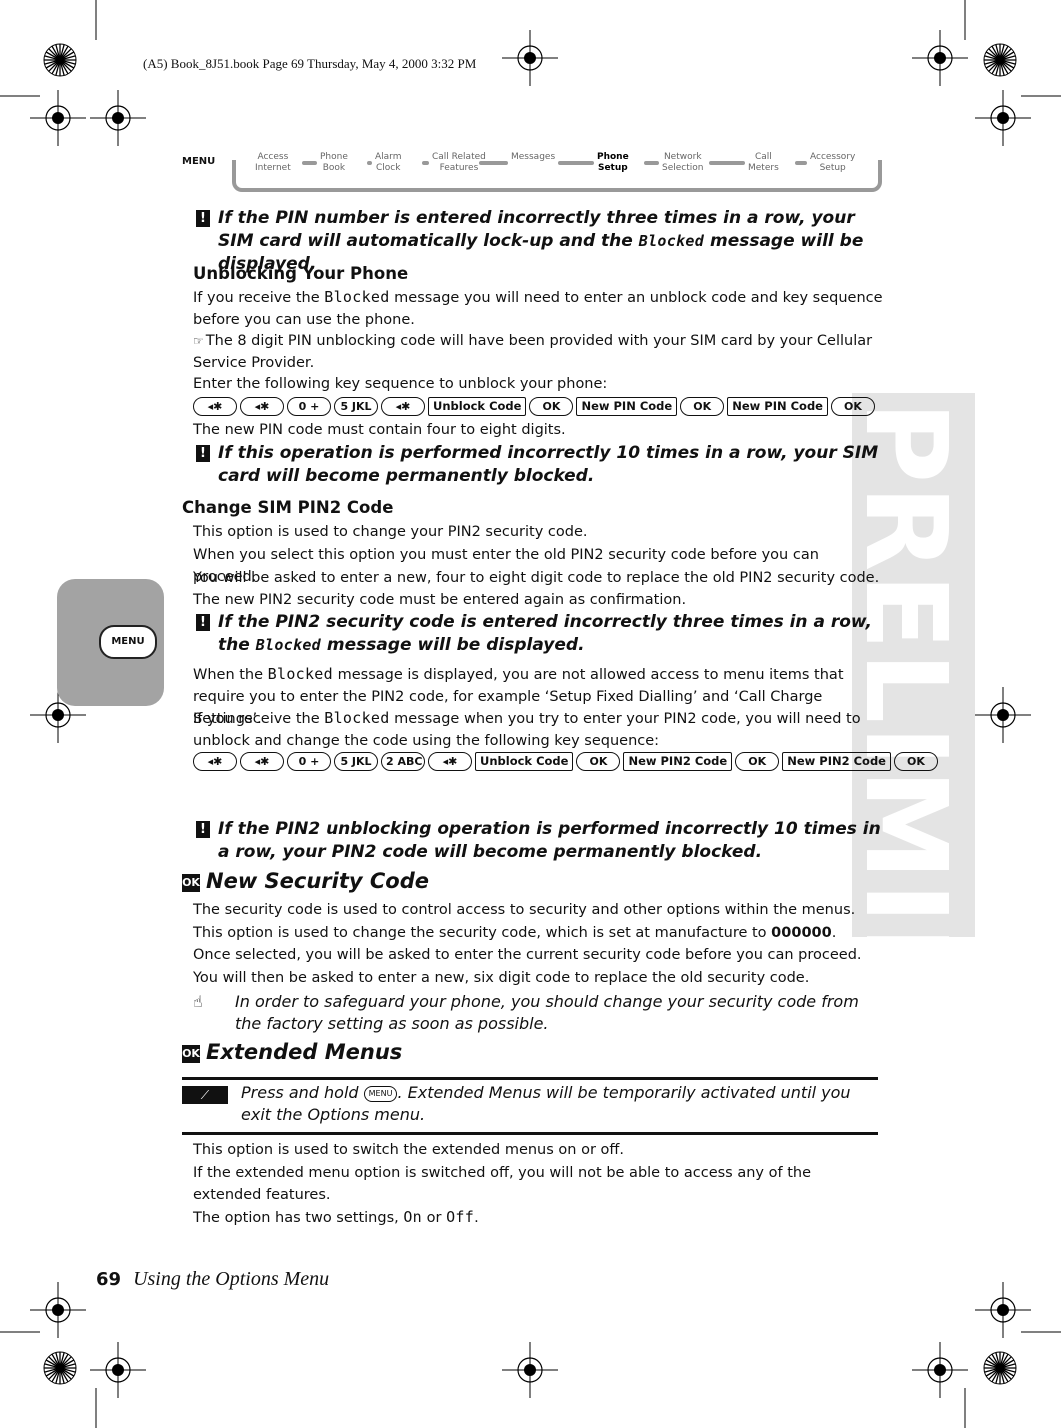  I want to click on menu-side-tab: MENU, so click(110, 642).